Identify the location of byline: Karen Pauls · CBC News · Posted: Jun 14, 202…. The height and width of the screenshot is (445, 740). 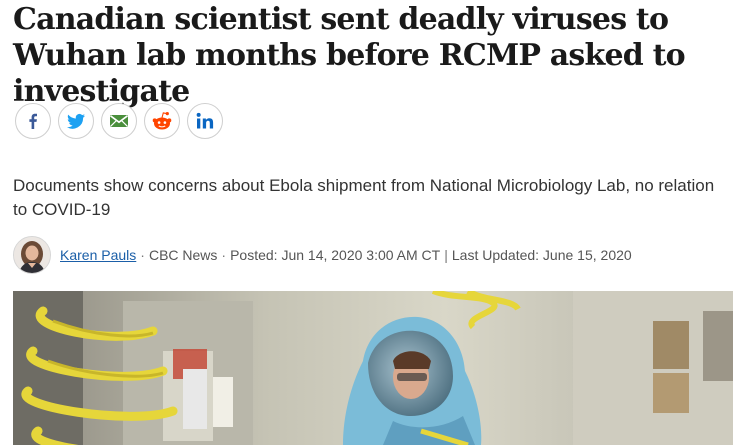
(322, 255).